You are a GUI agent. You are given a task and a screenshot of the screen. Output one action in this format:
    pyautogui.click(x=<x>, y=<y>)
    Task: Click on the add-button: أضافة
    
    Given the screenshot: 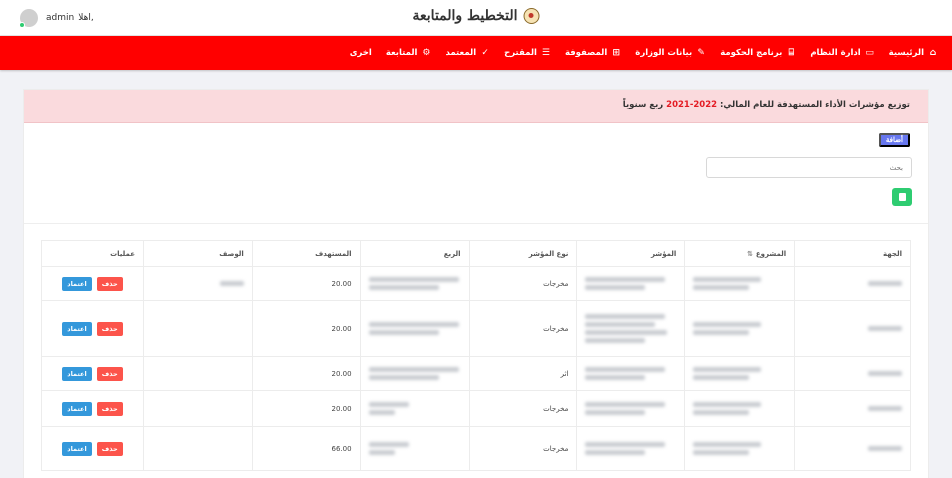 What is the action you would take?
    pyautogui.click(x=894, y=140)
    